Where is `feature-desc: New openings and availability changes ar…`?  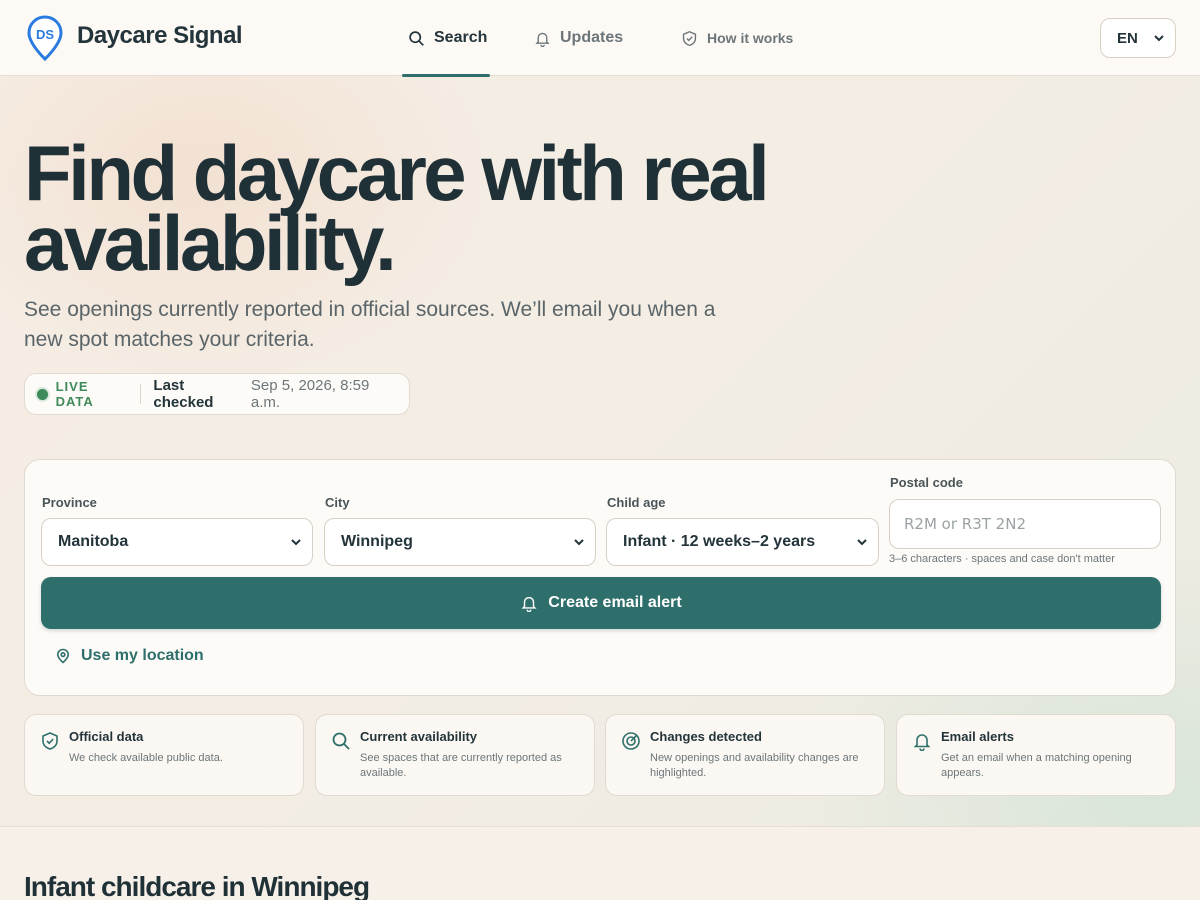
feature-desc: New openings and availability changes ar… is located at coordinates (754, 765).